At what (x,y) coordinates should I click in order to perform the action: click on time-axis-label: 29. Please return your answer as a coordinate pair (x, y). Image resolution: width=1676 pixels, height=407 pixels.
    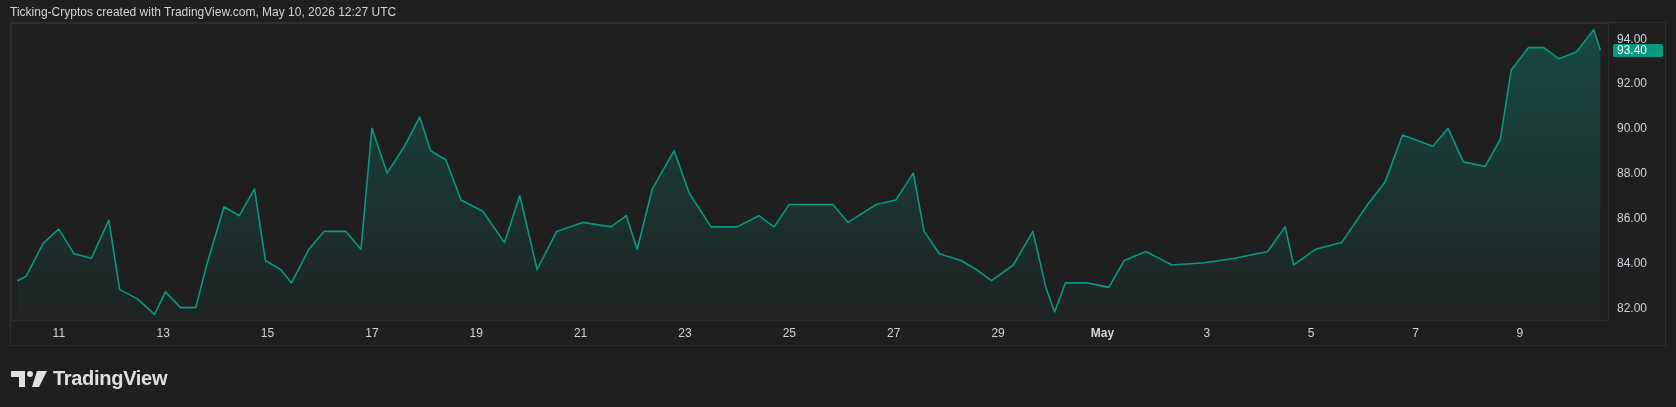
    Looking at the image, I should click on (998, 333).